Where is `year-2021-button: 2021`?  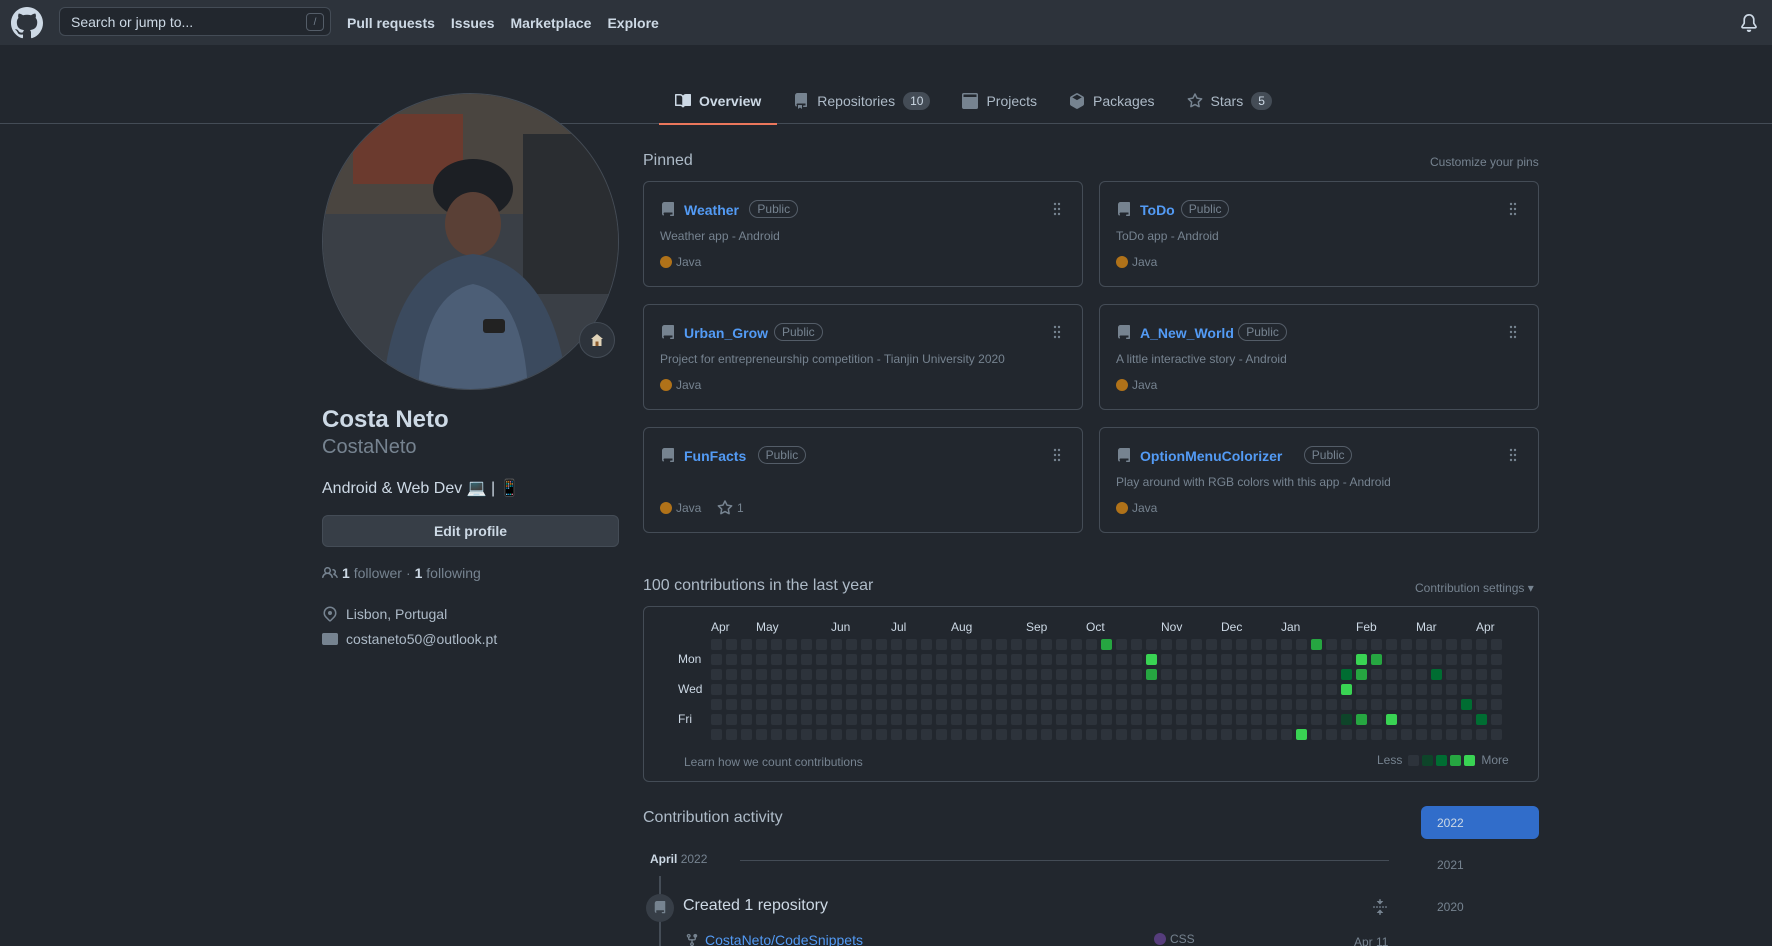
year-2021-button: 2021 is located at coordinates (1480, 864).